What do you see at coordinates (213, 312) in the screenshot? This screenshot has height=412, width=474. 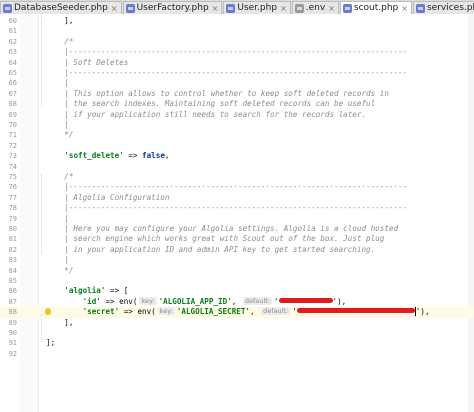 I see `code-token: 'ALGOLIA_SECRET'` at bounding box center [213, 312].